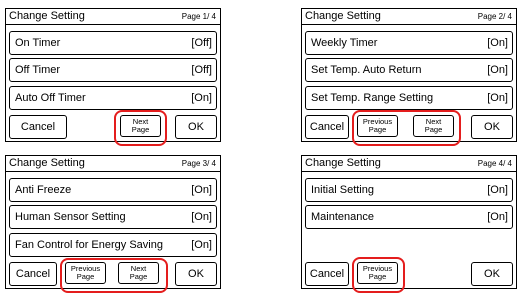 This screenshot has width=519, height=295. What do you see at coordinates (494, 163) in the screenshot?
I see `page-indicator: Page 4/ 4` at bounding box center [494, 163].